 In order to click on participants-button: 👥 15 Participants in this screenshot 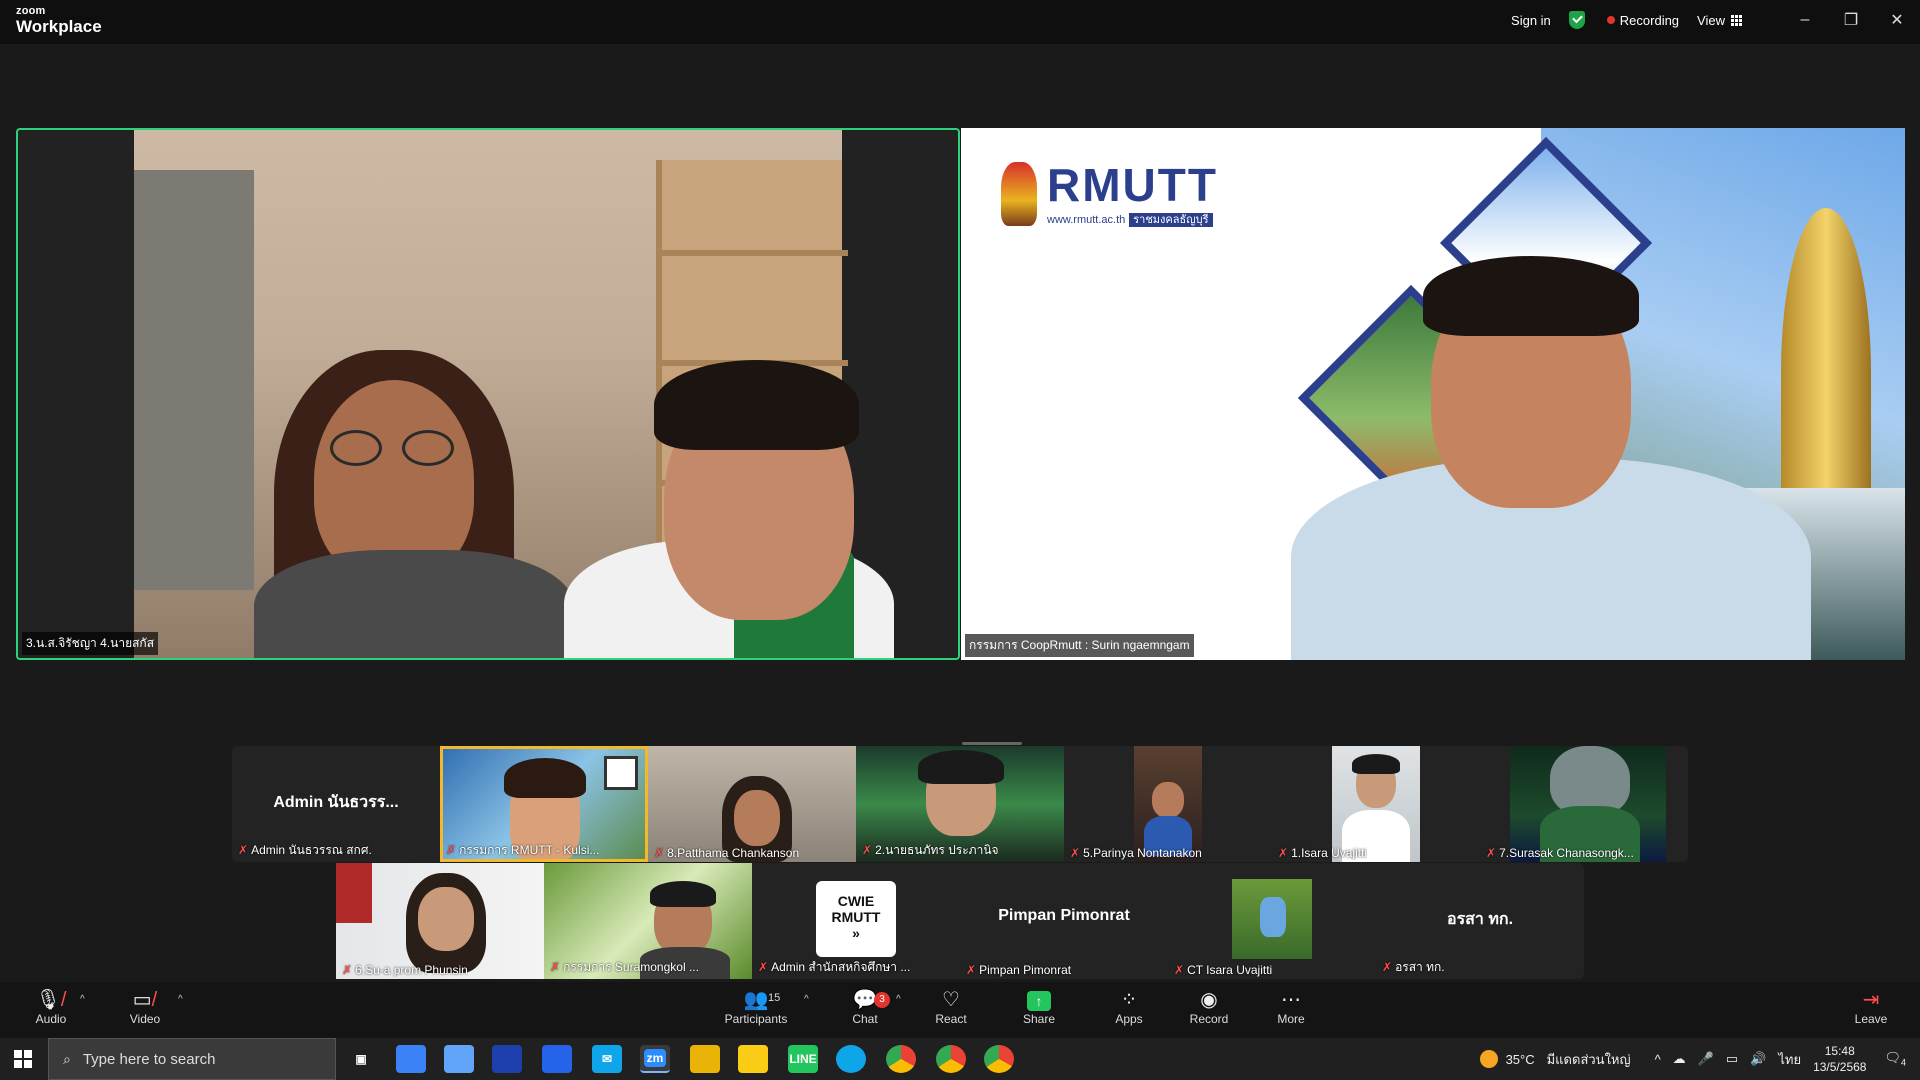, I will do `click(756, 1007)`.